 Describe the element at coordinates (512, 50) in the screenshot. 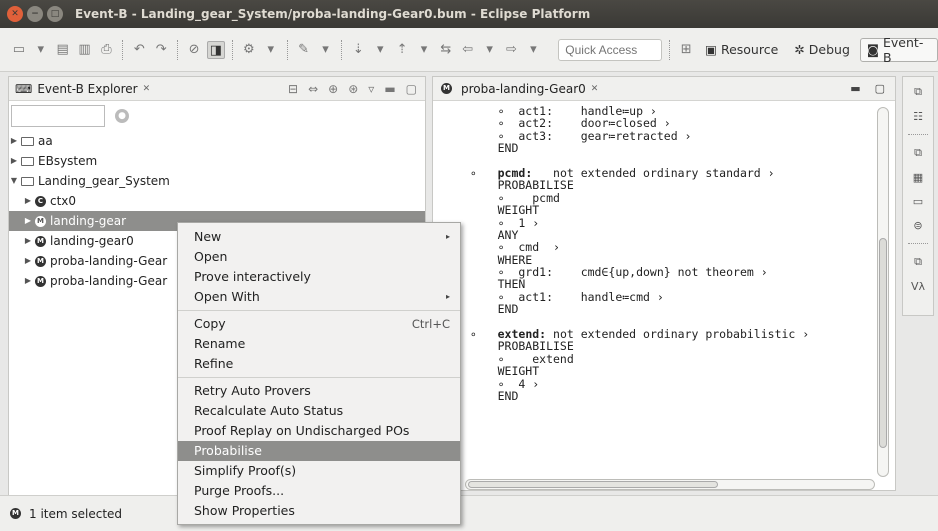

I see `forward-icon: ⇨` at that location.